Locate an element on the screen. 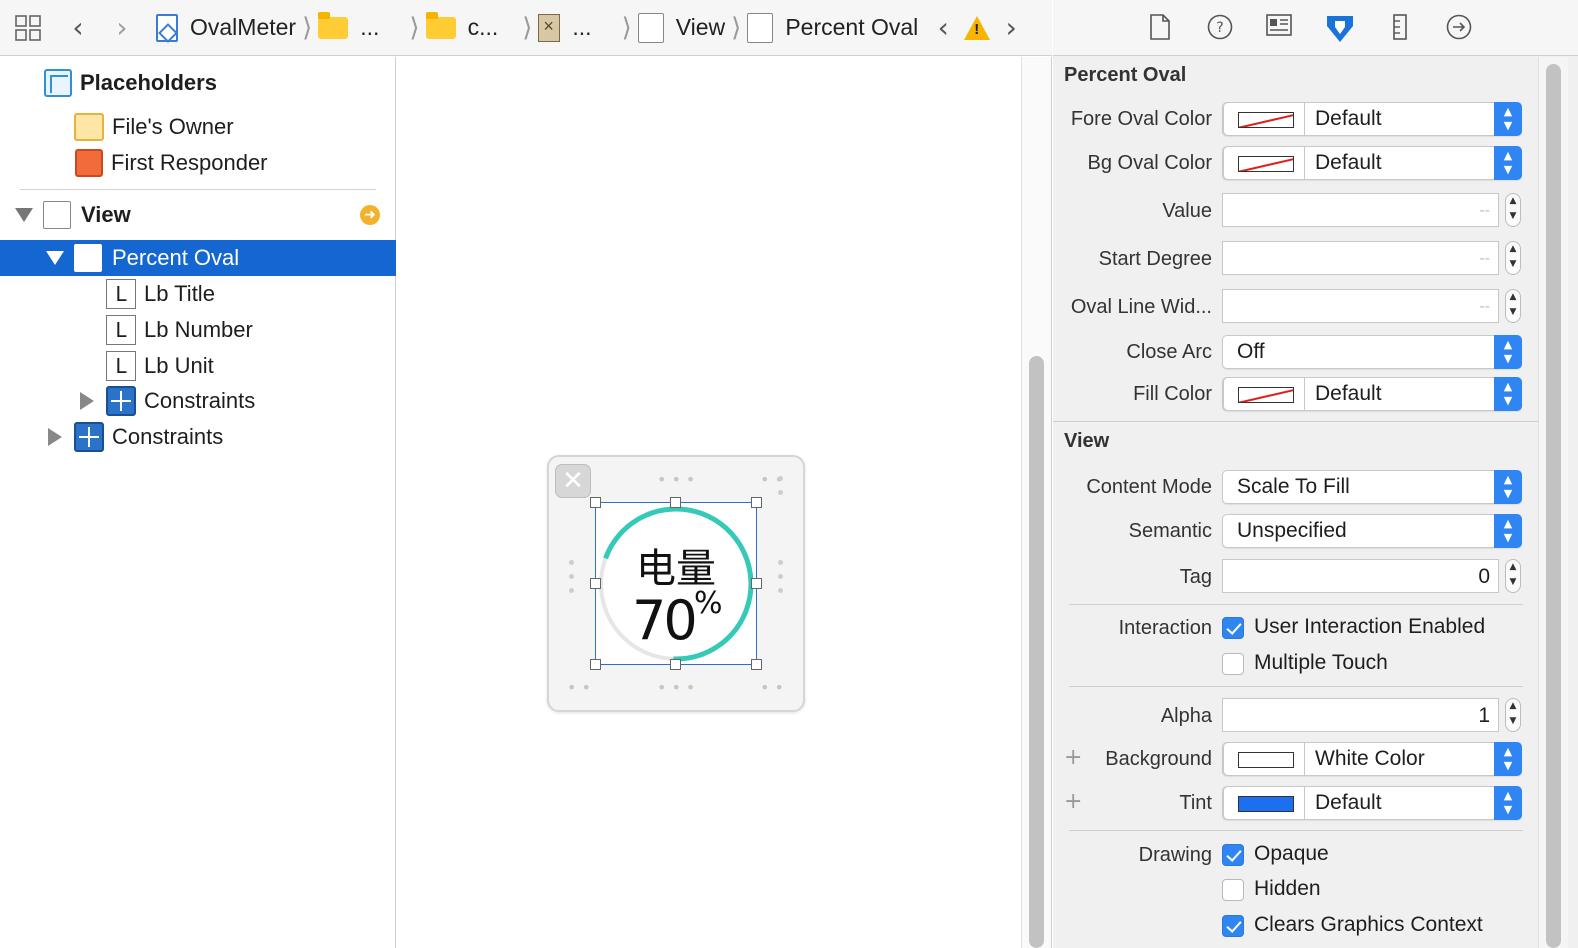 The height and width of the screenshot is (948, 1578). resize-handle-top-right is located at coordinates (756, 502).